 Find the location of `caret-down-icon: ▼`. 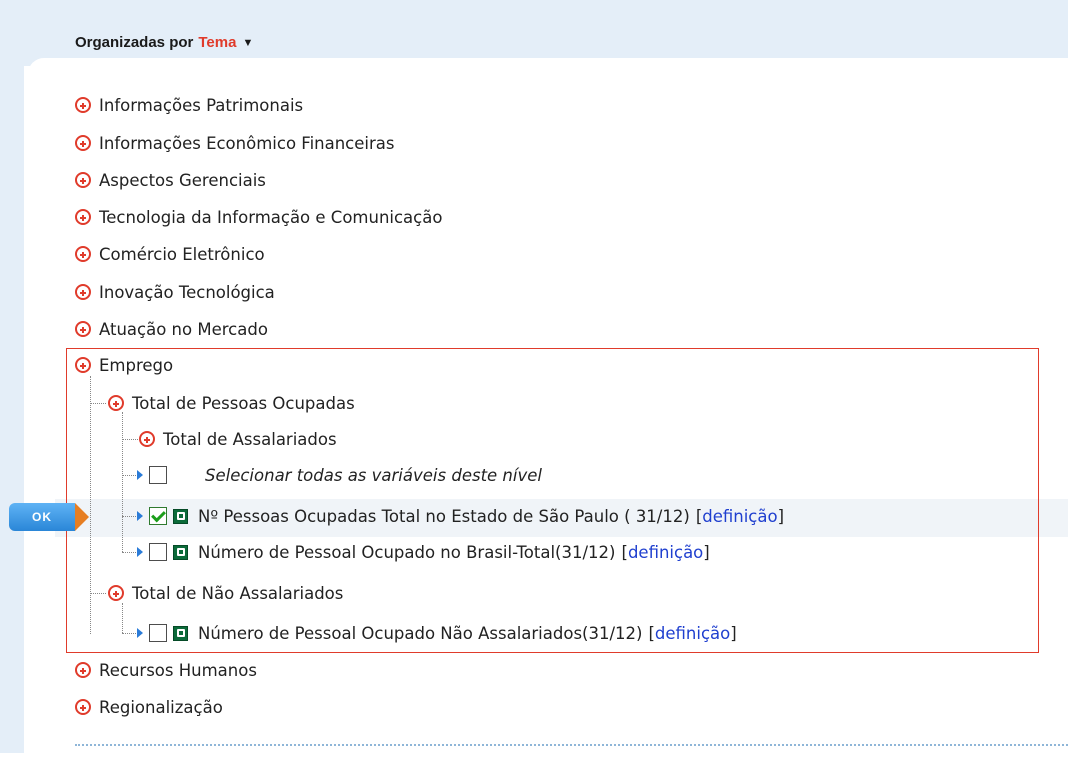

caret-down-icon: ▼ is located at coordinates (248, 42).